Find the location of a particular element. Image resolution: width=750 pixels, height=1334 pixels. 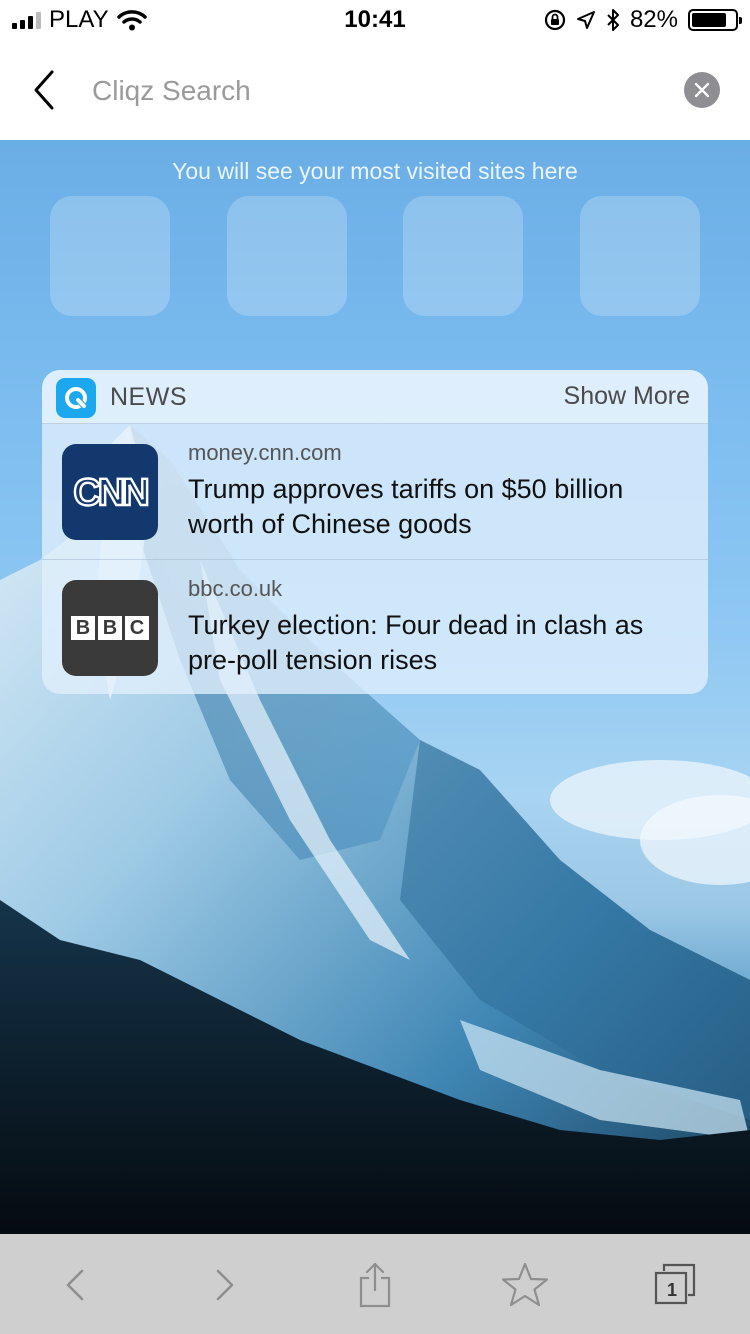

forward-icon is located at coordinates (225, 1285).